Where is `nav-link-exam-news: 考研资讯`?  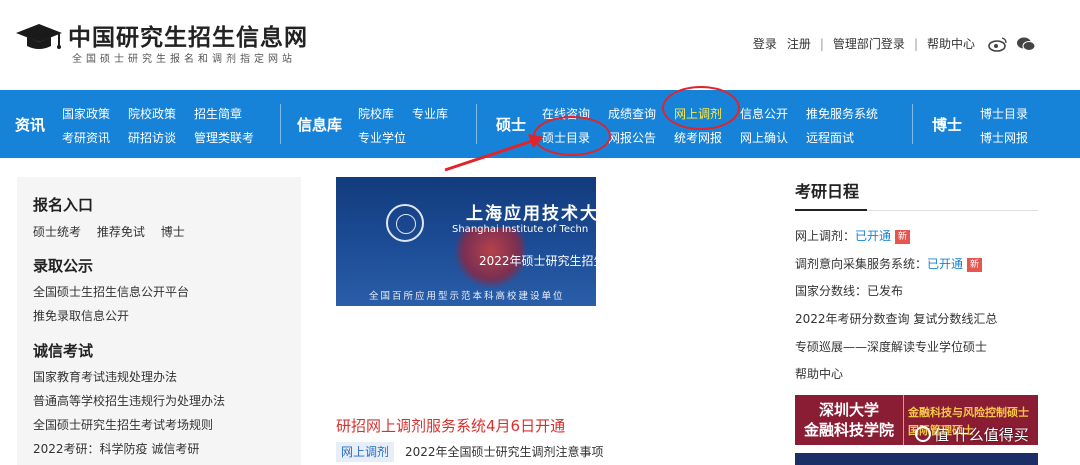
nav-link-exam-news: 考研资讯 is located at coordinates (86, 137).